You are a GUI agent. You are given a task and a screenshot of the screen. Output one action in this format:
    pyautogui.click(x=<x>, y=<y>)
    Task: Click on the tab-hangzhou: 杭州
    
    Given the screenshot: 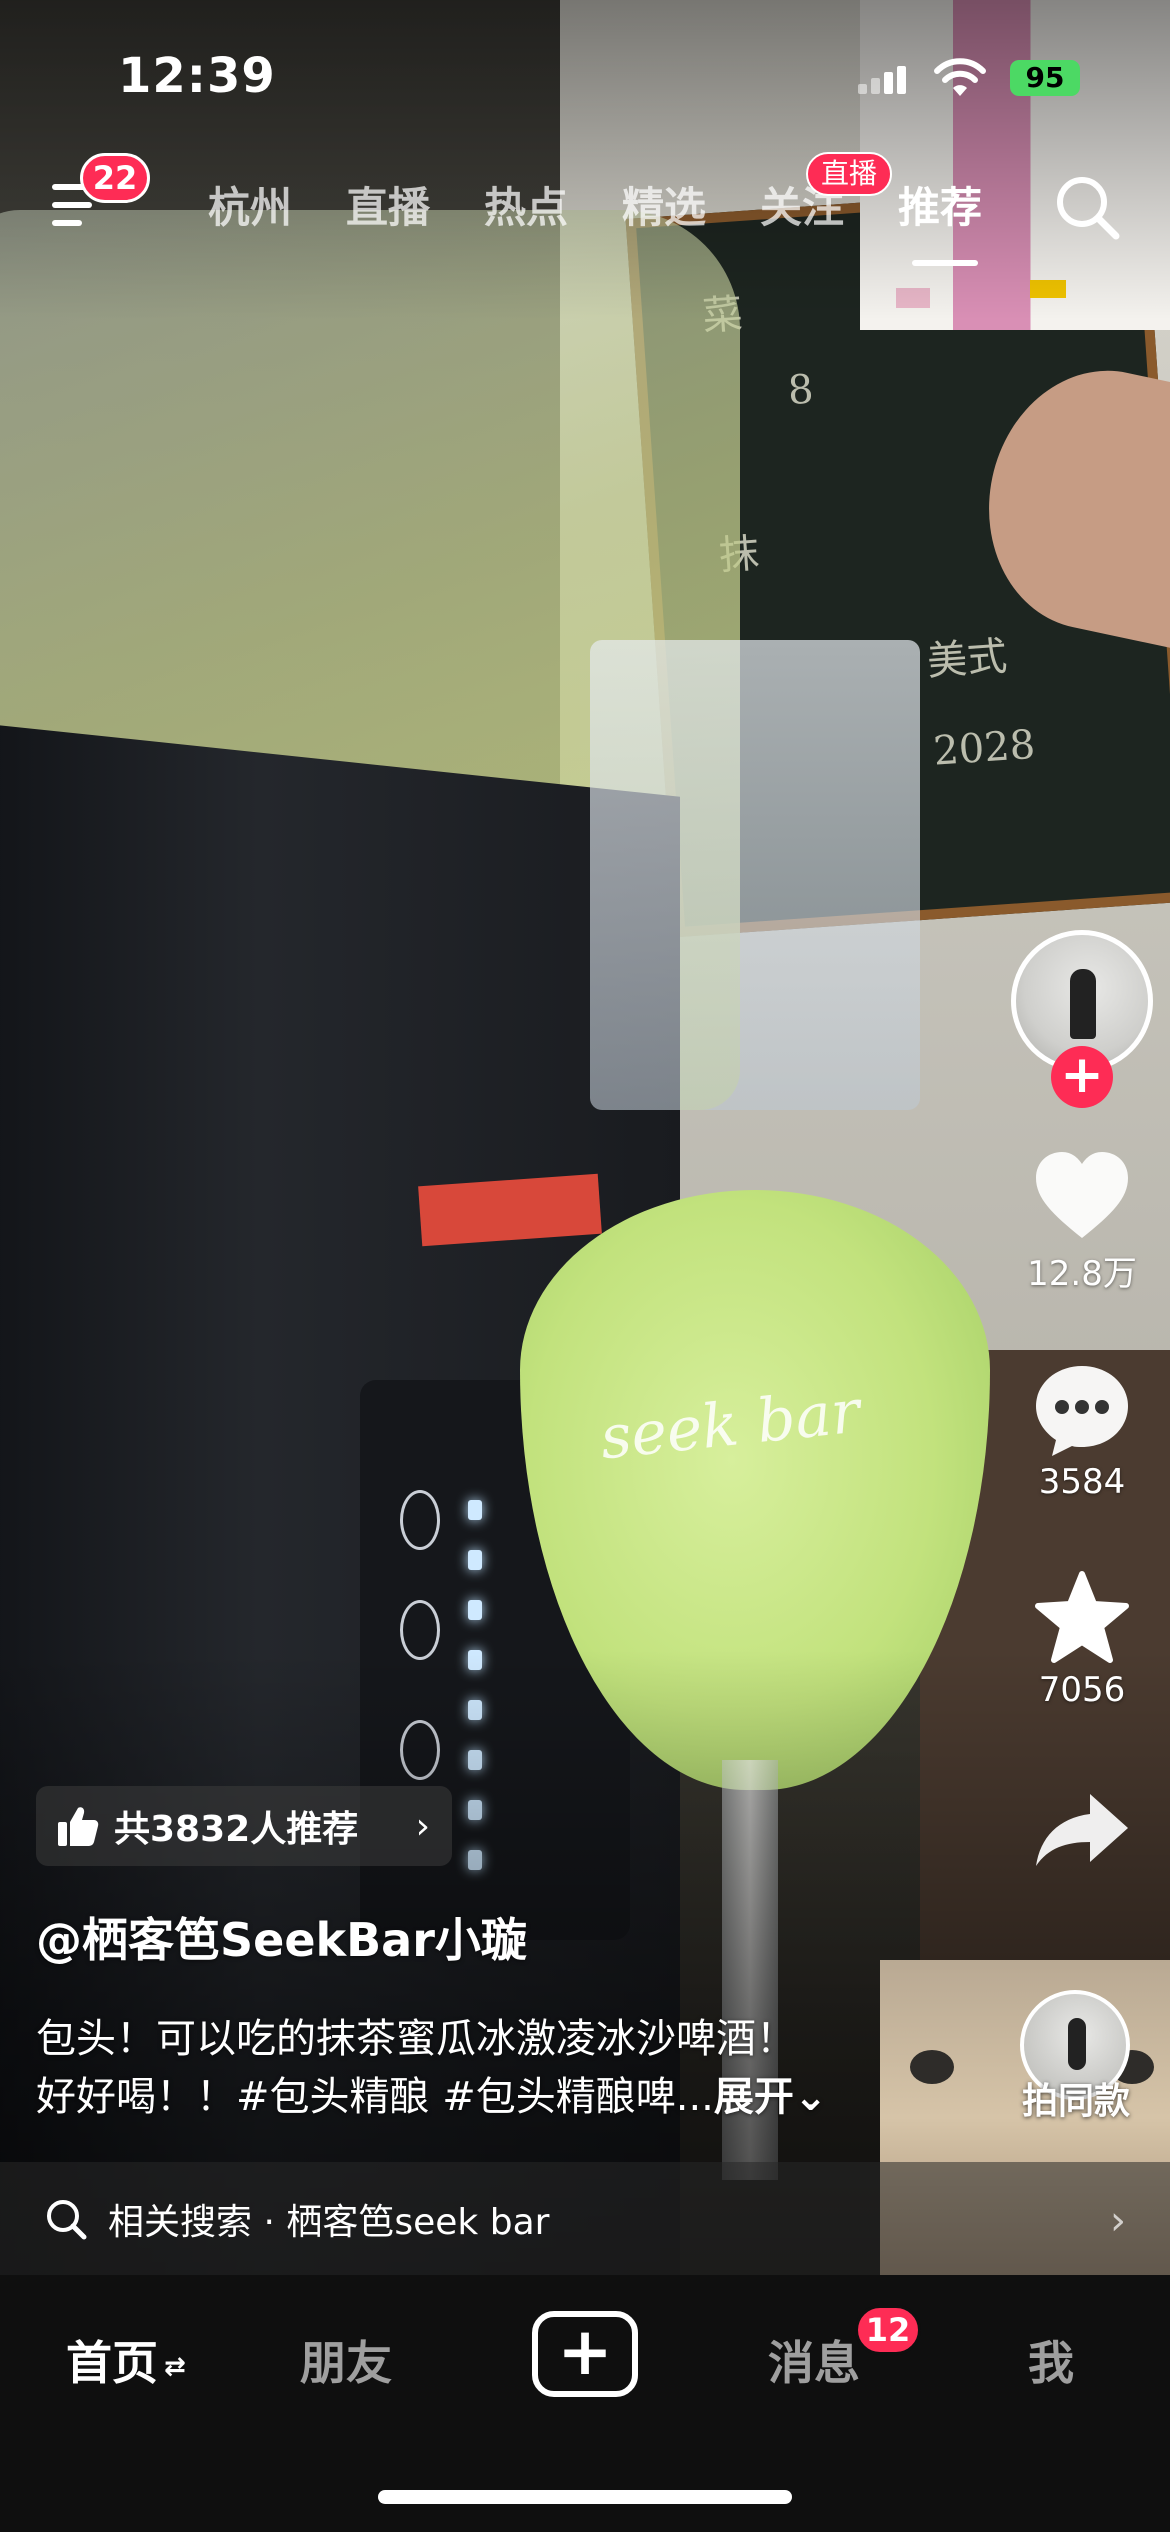 What is the action you would take?
    pyautogui.click(x=250, y=204)
    